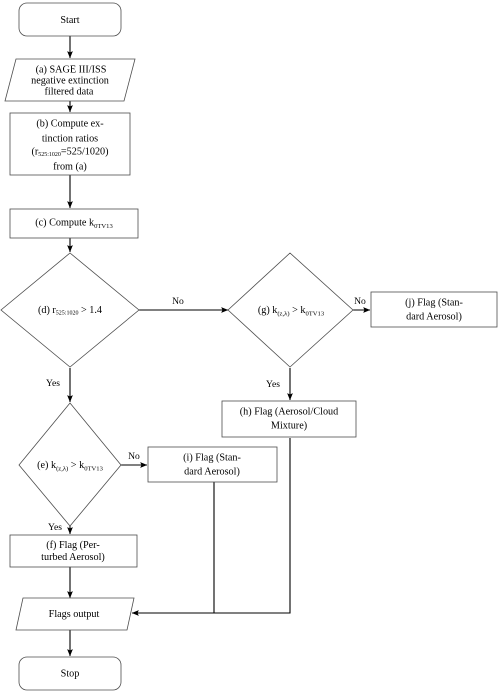  Describe the element at coordinates (70, 123) in the screenshot. I see `b-label-line1: (b) Compute ex-` at that location.